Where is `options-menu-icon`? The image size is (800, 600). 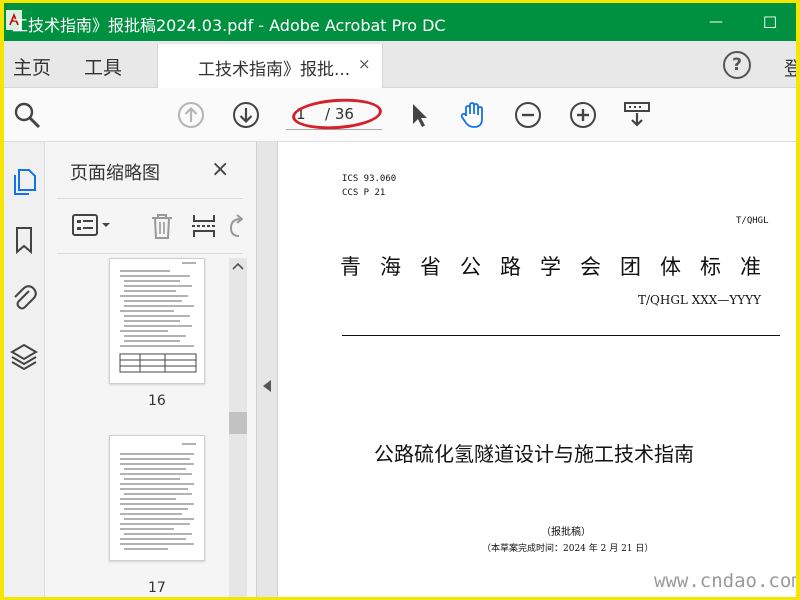 options-menu-icon is located at coordinates (93, 226).